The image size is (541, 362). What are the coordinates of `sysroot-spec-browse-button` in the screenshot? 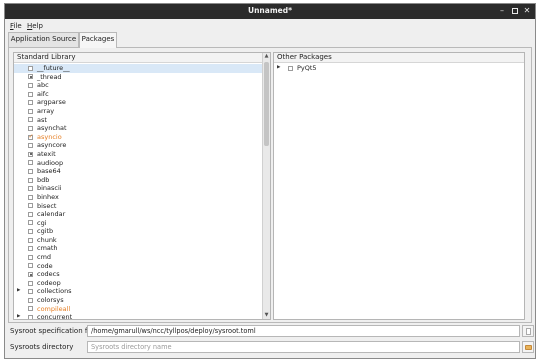 It's located at (528, 331).